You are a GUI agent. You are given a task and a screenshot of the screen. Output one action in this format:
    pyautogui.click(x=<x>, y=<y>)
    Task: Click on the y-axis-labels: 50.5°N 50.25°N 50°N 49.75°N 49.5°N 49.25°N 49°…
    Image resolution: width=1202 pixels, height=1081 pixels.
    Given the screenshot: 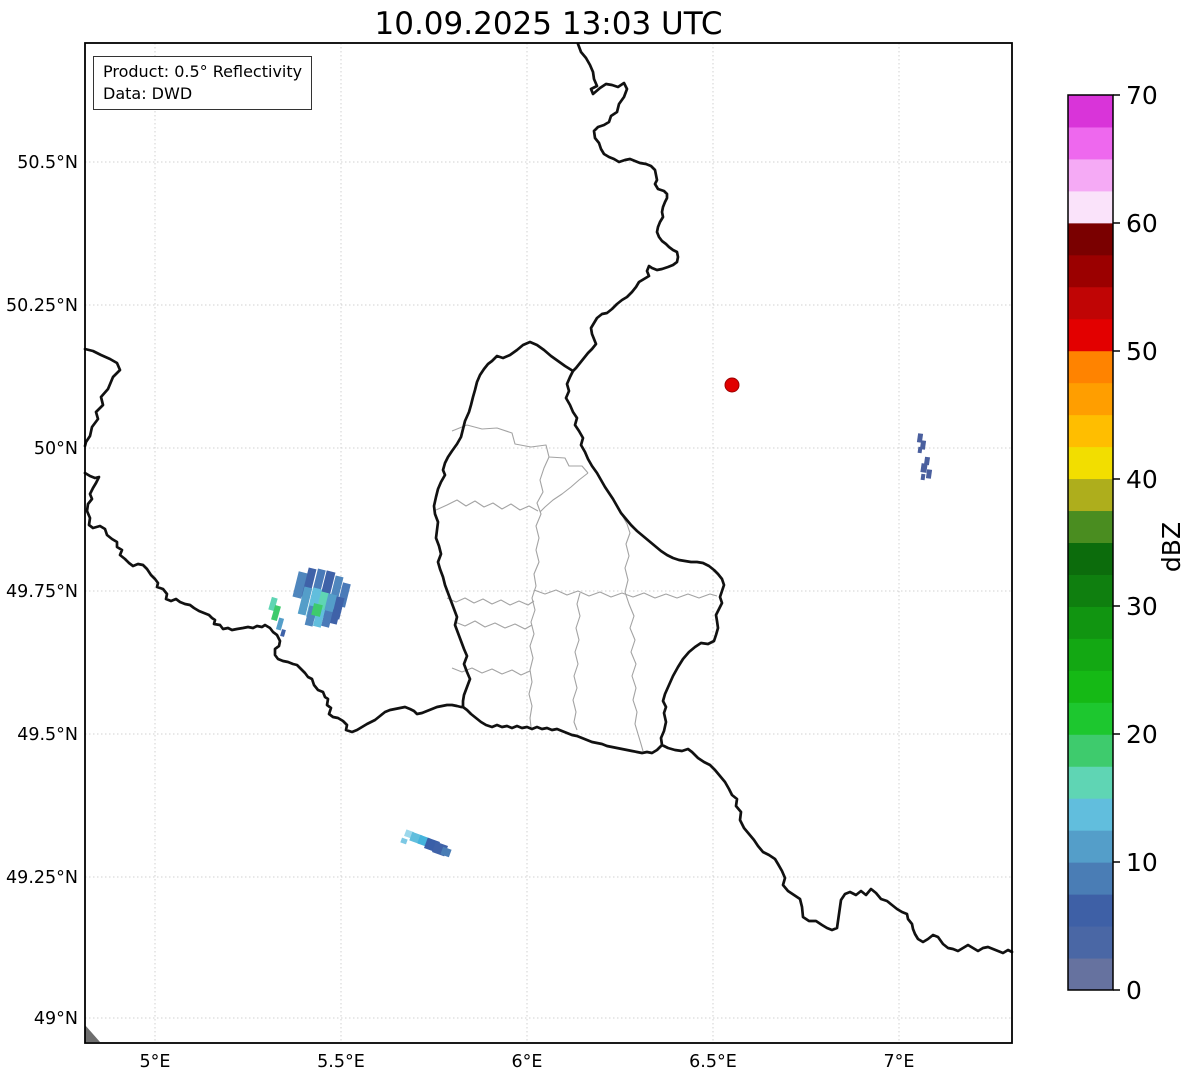 What is the action you would take?
    pyautogui.click(x=42, y=591)
    